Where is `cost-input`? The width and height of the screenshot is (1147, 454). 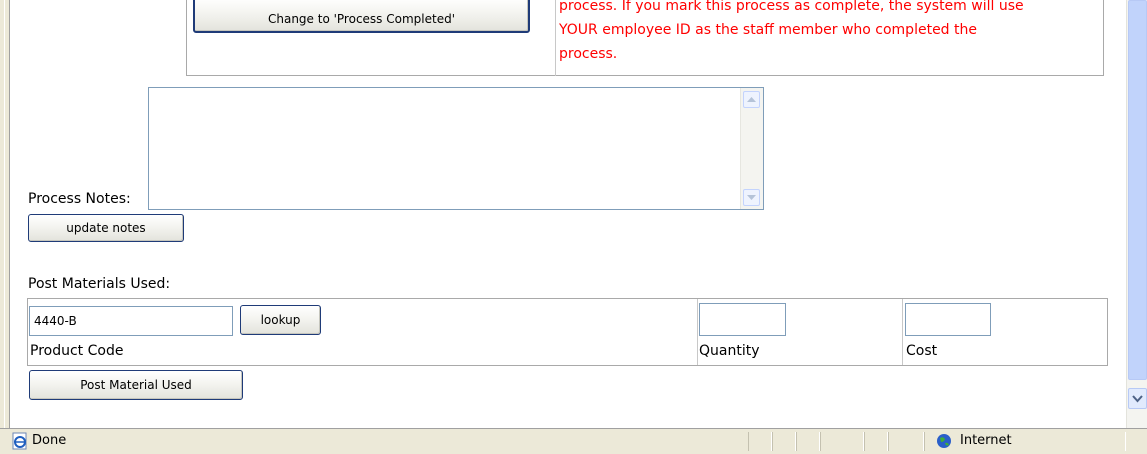 cost-input is located at coordinates (948, 319).